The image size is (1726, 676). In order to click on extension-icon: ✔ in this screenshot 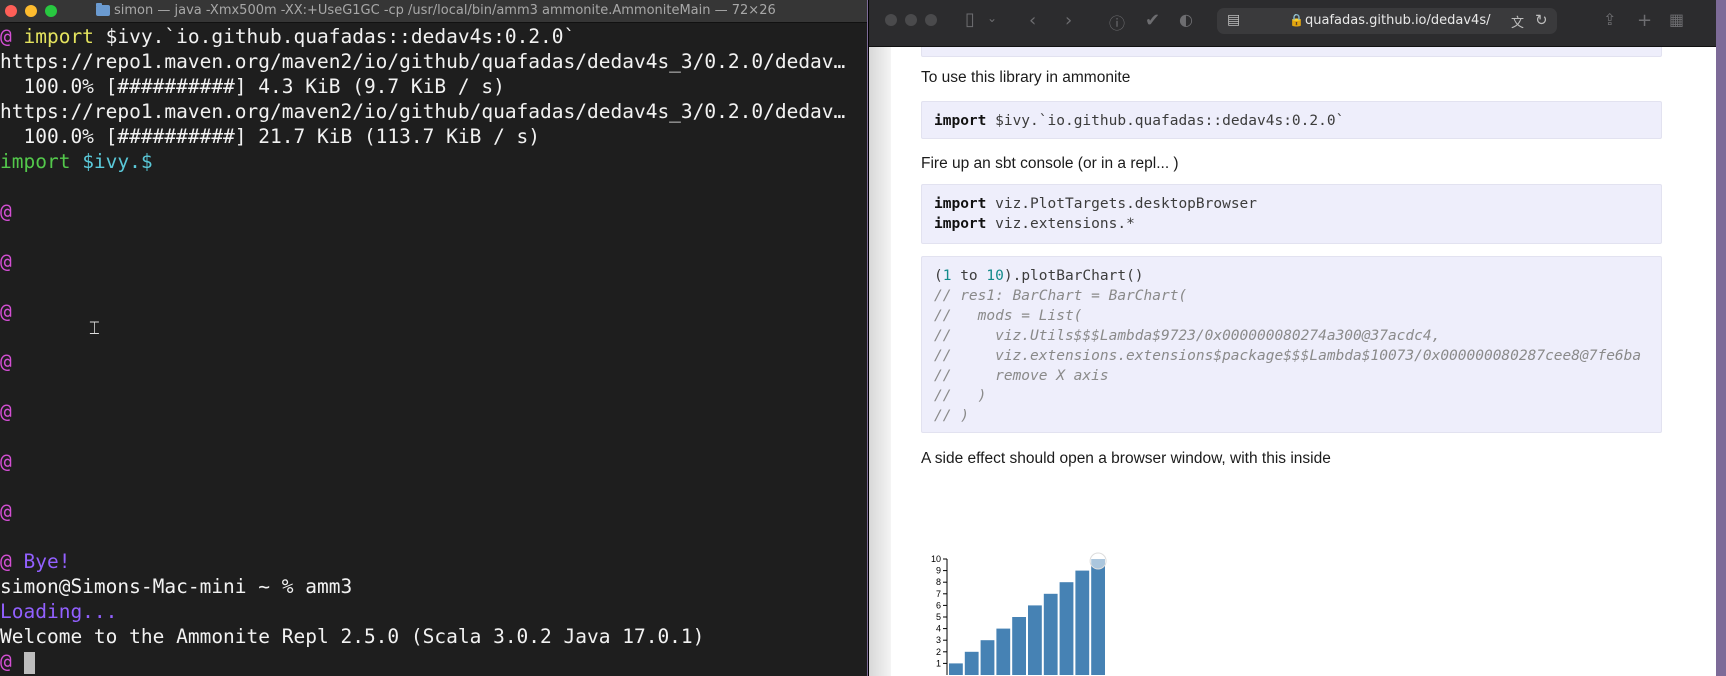, I will do `click(1152, 20)`.